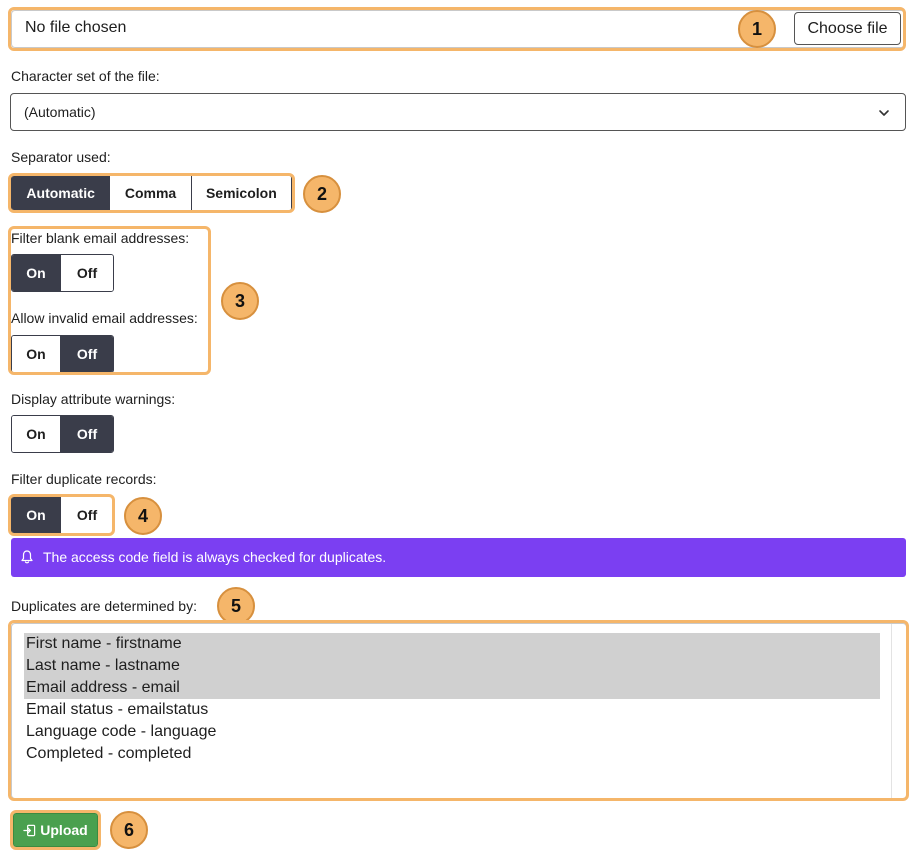 Image resolution: width=914 pixels, height=856 pixels. I want to click on attribute-warnings-toggle: On Off, so click(62, 434).